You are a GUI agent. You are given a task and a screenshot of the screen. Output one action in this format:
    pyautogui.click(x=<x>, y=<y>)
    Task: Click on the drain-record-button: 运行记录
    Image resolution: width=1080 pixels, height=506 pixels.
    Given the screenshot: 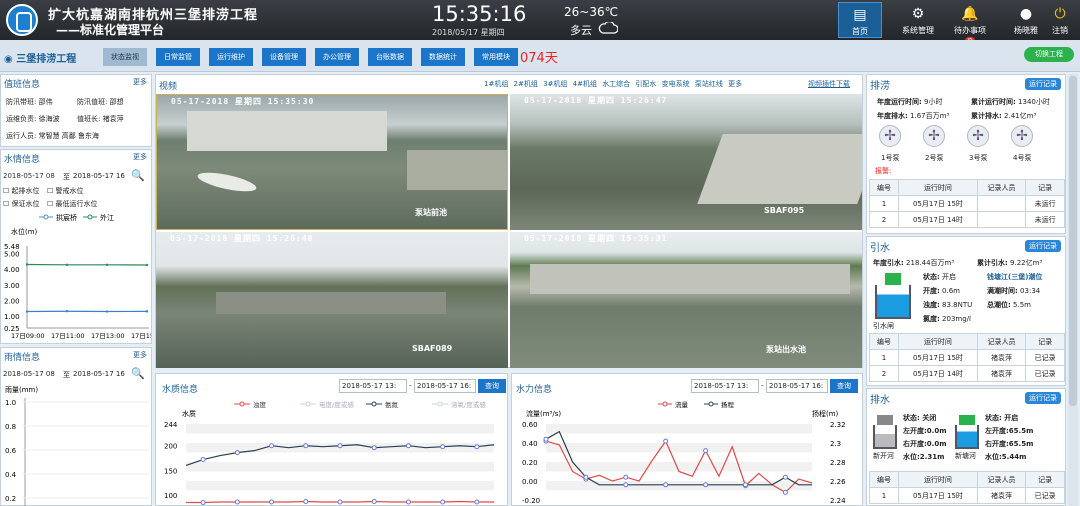 What is the action you would take?
    pyautogui.click(x=1043, y=84)
    